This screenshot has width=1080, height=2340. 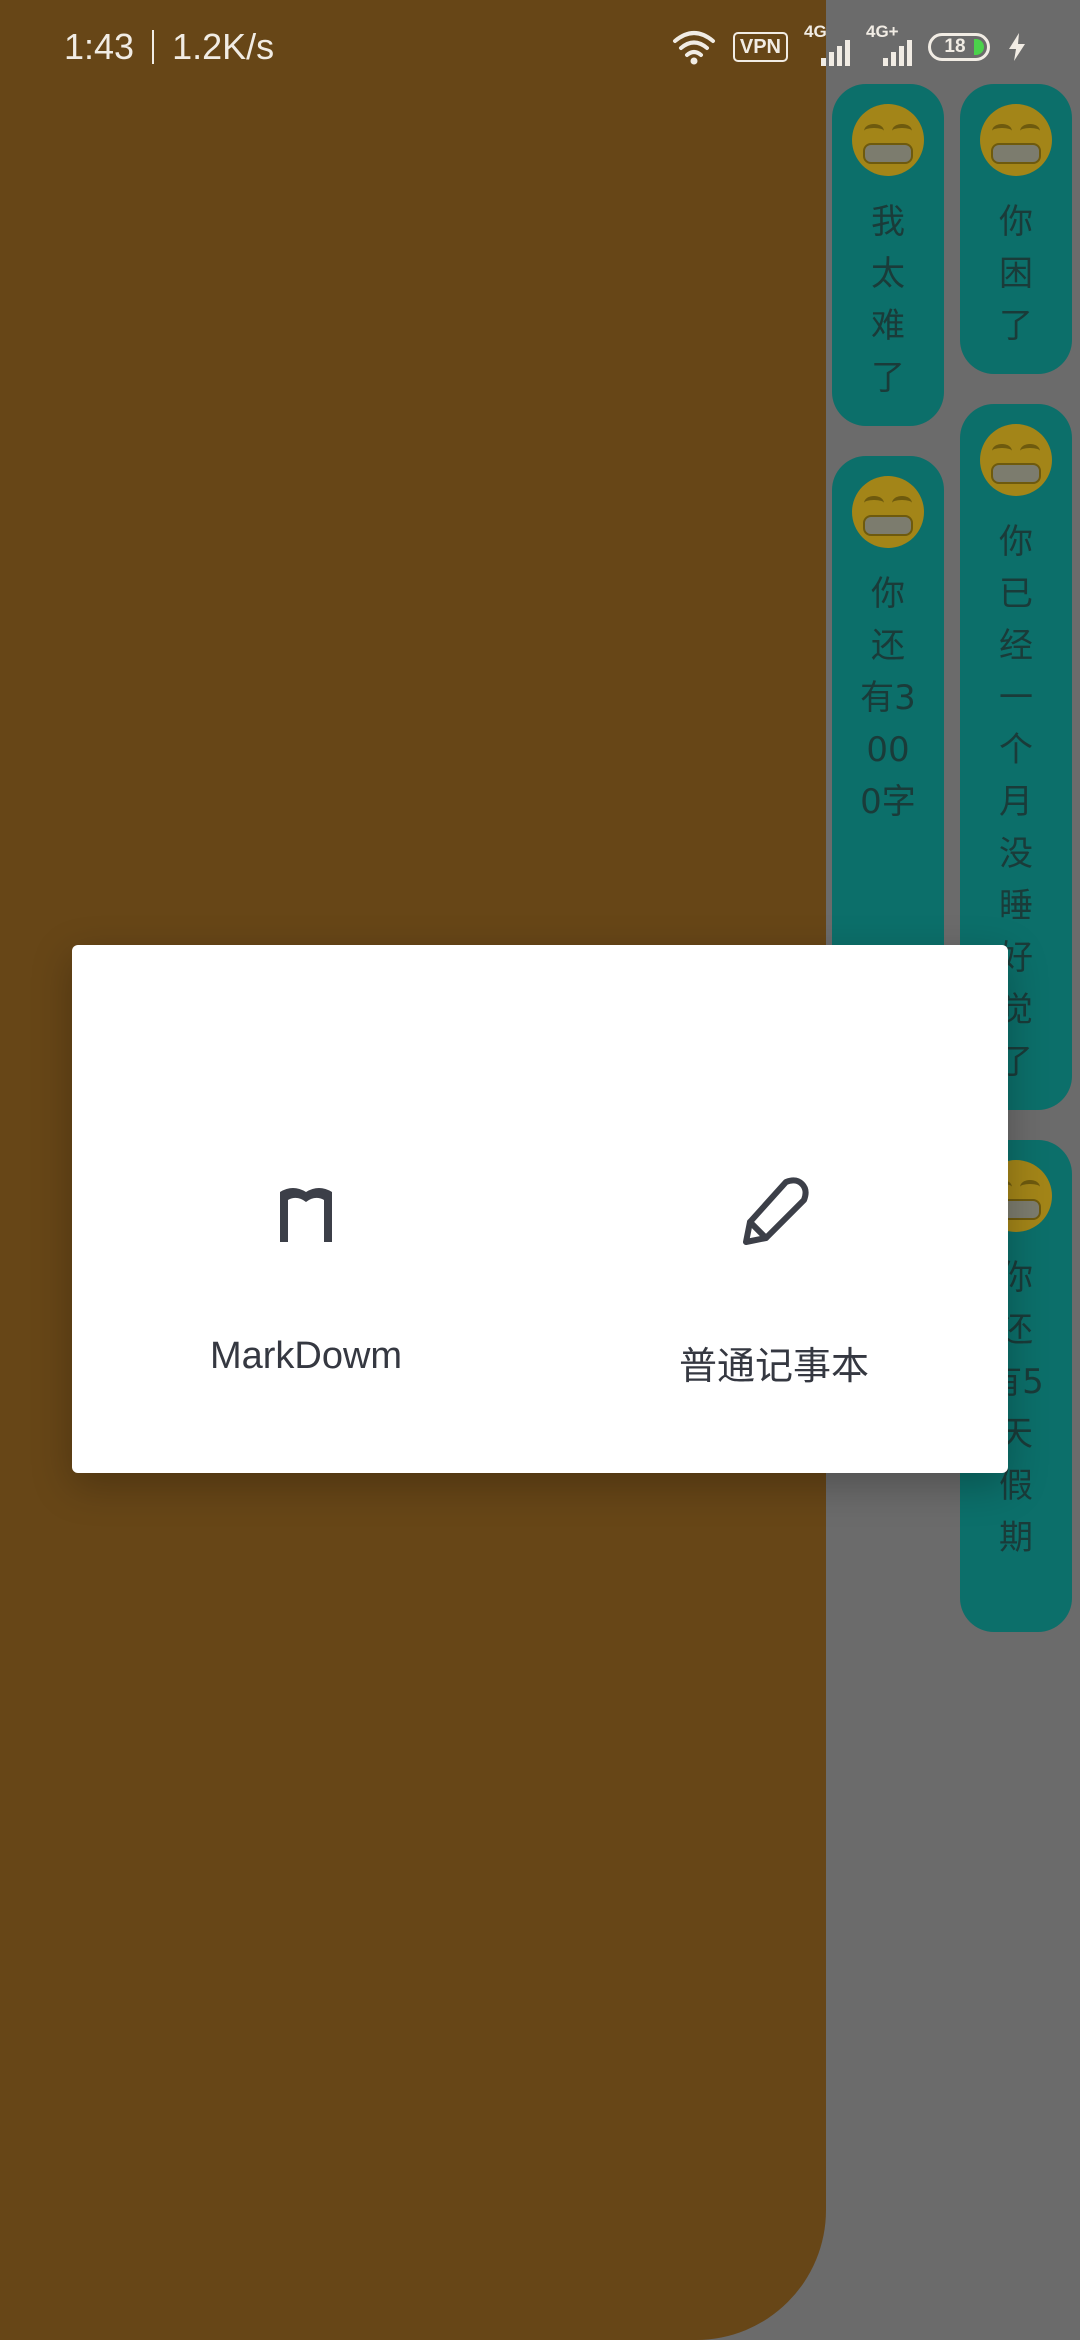 I want to click on status-icons: VPN 4G 4G+ 18, so click(x=849, y=44).